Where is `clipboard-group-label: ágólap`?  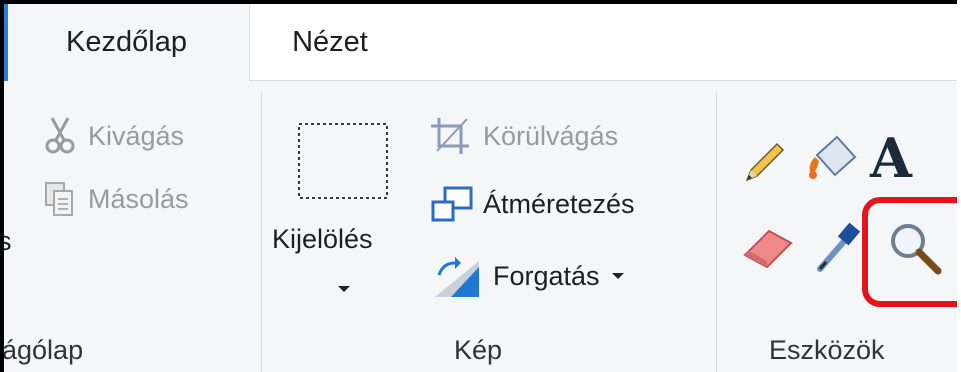 clipboard-group-label: ágólap is located at coordinates (43, 350).